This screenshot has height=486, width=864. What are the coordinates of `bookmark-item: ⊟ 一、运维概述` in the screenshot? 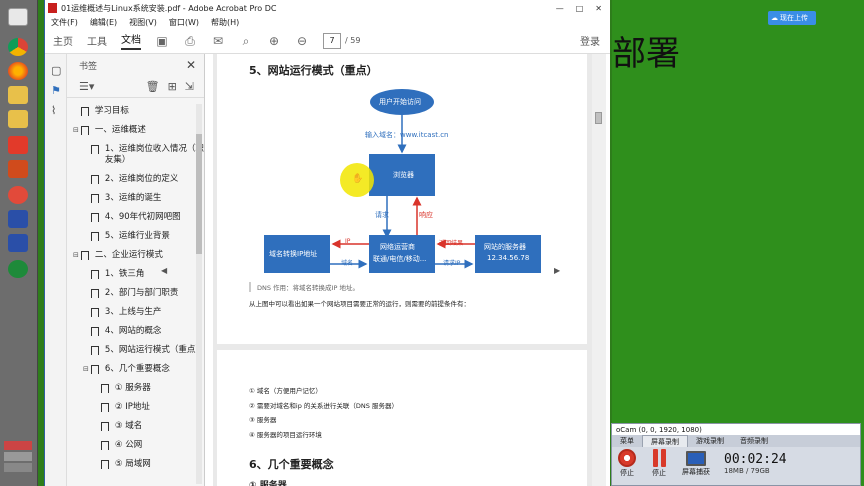 It's located at (135, 130).